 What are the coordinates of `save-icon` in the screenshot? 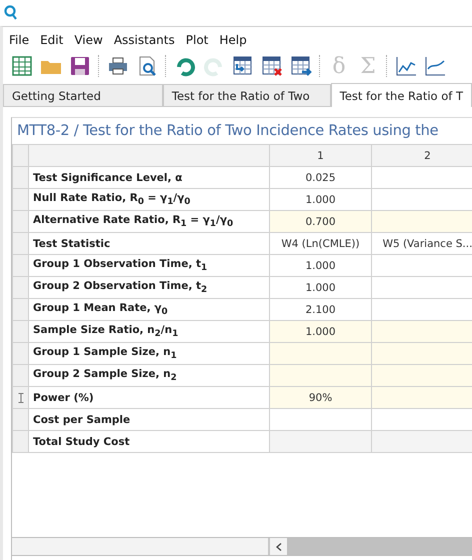 It's located at (80, 66).